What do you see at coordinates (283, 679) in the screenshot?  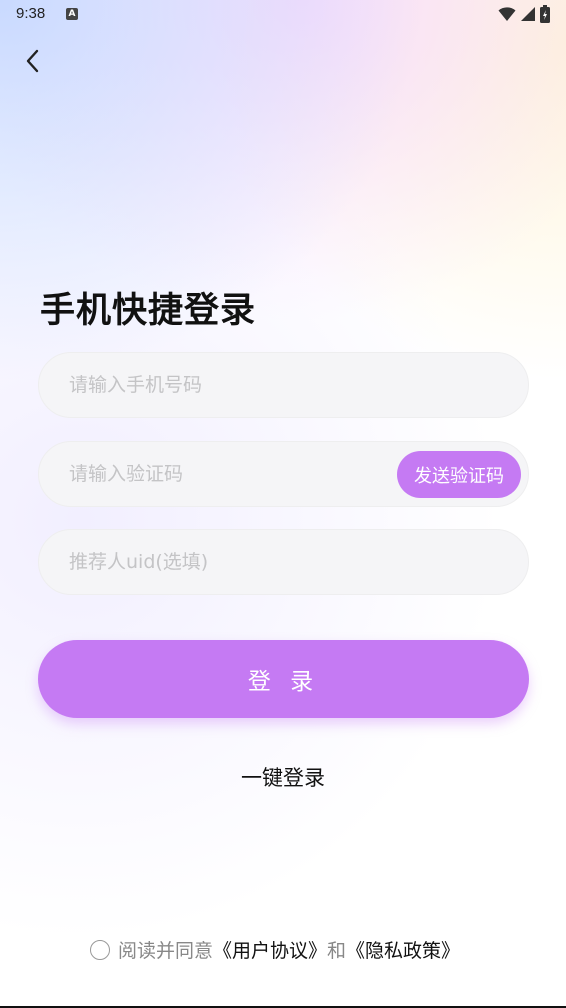 I see `login-button: 登 录` at bounding box center [283, 679].